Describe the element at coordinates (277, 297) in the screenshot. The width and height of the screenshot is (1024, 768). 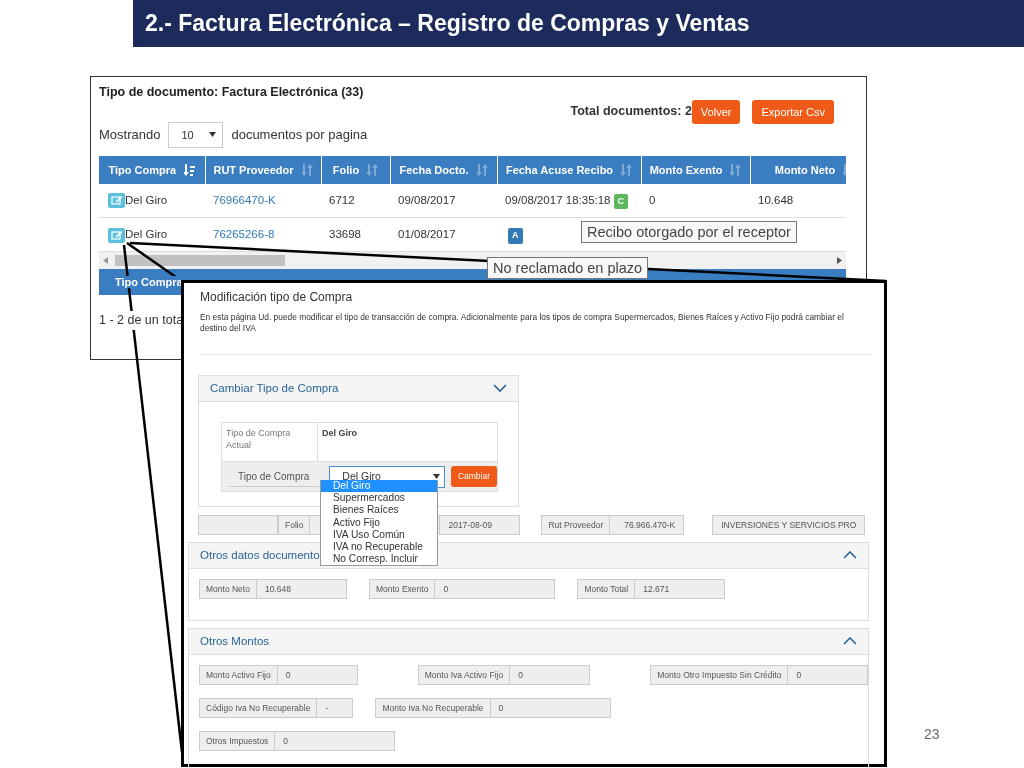
I see `dialog-title: Modificación tipo de Compra` at that location.